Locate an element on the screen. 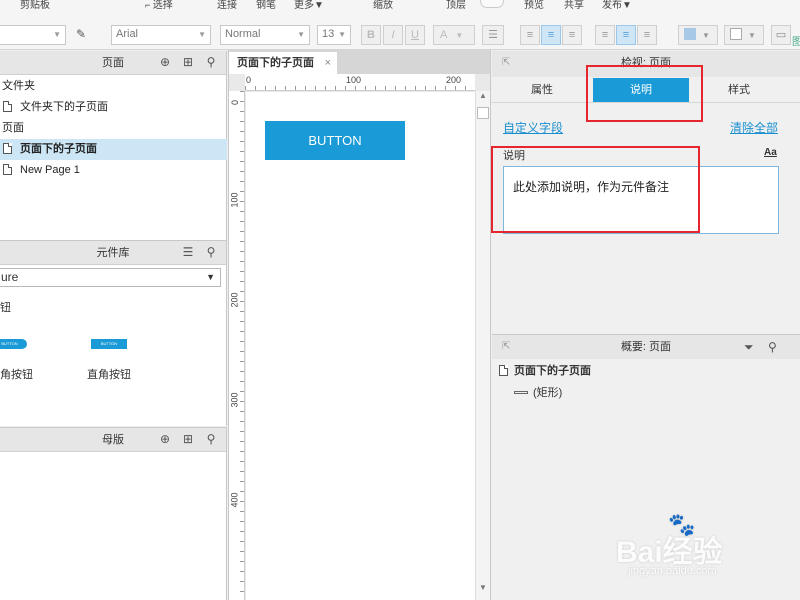 This screenshot has height=600, width=800. tree-page-new: New Page 1 is located at coordinates (113, 170).